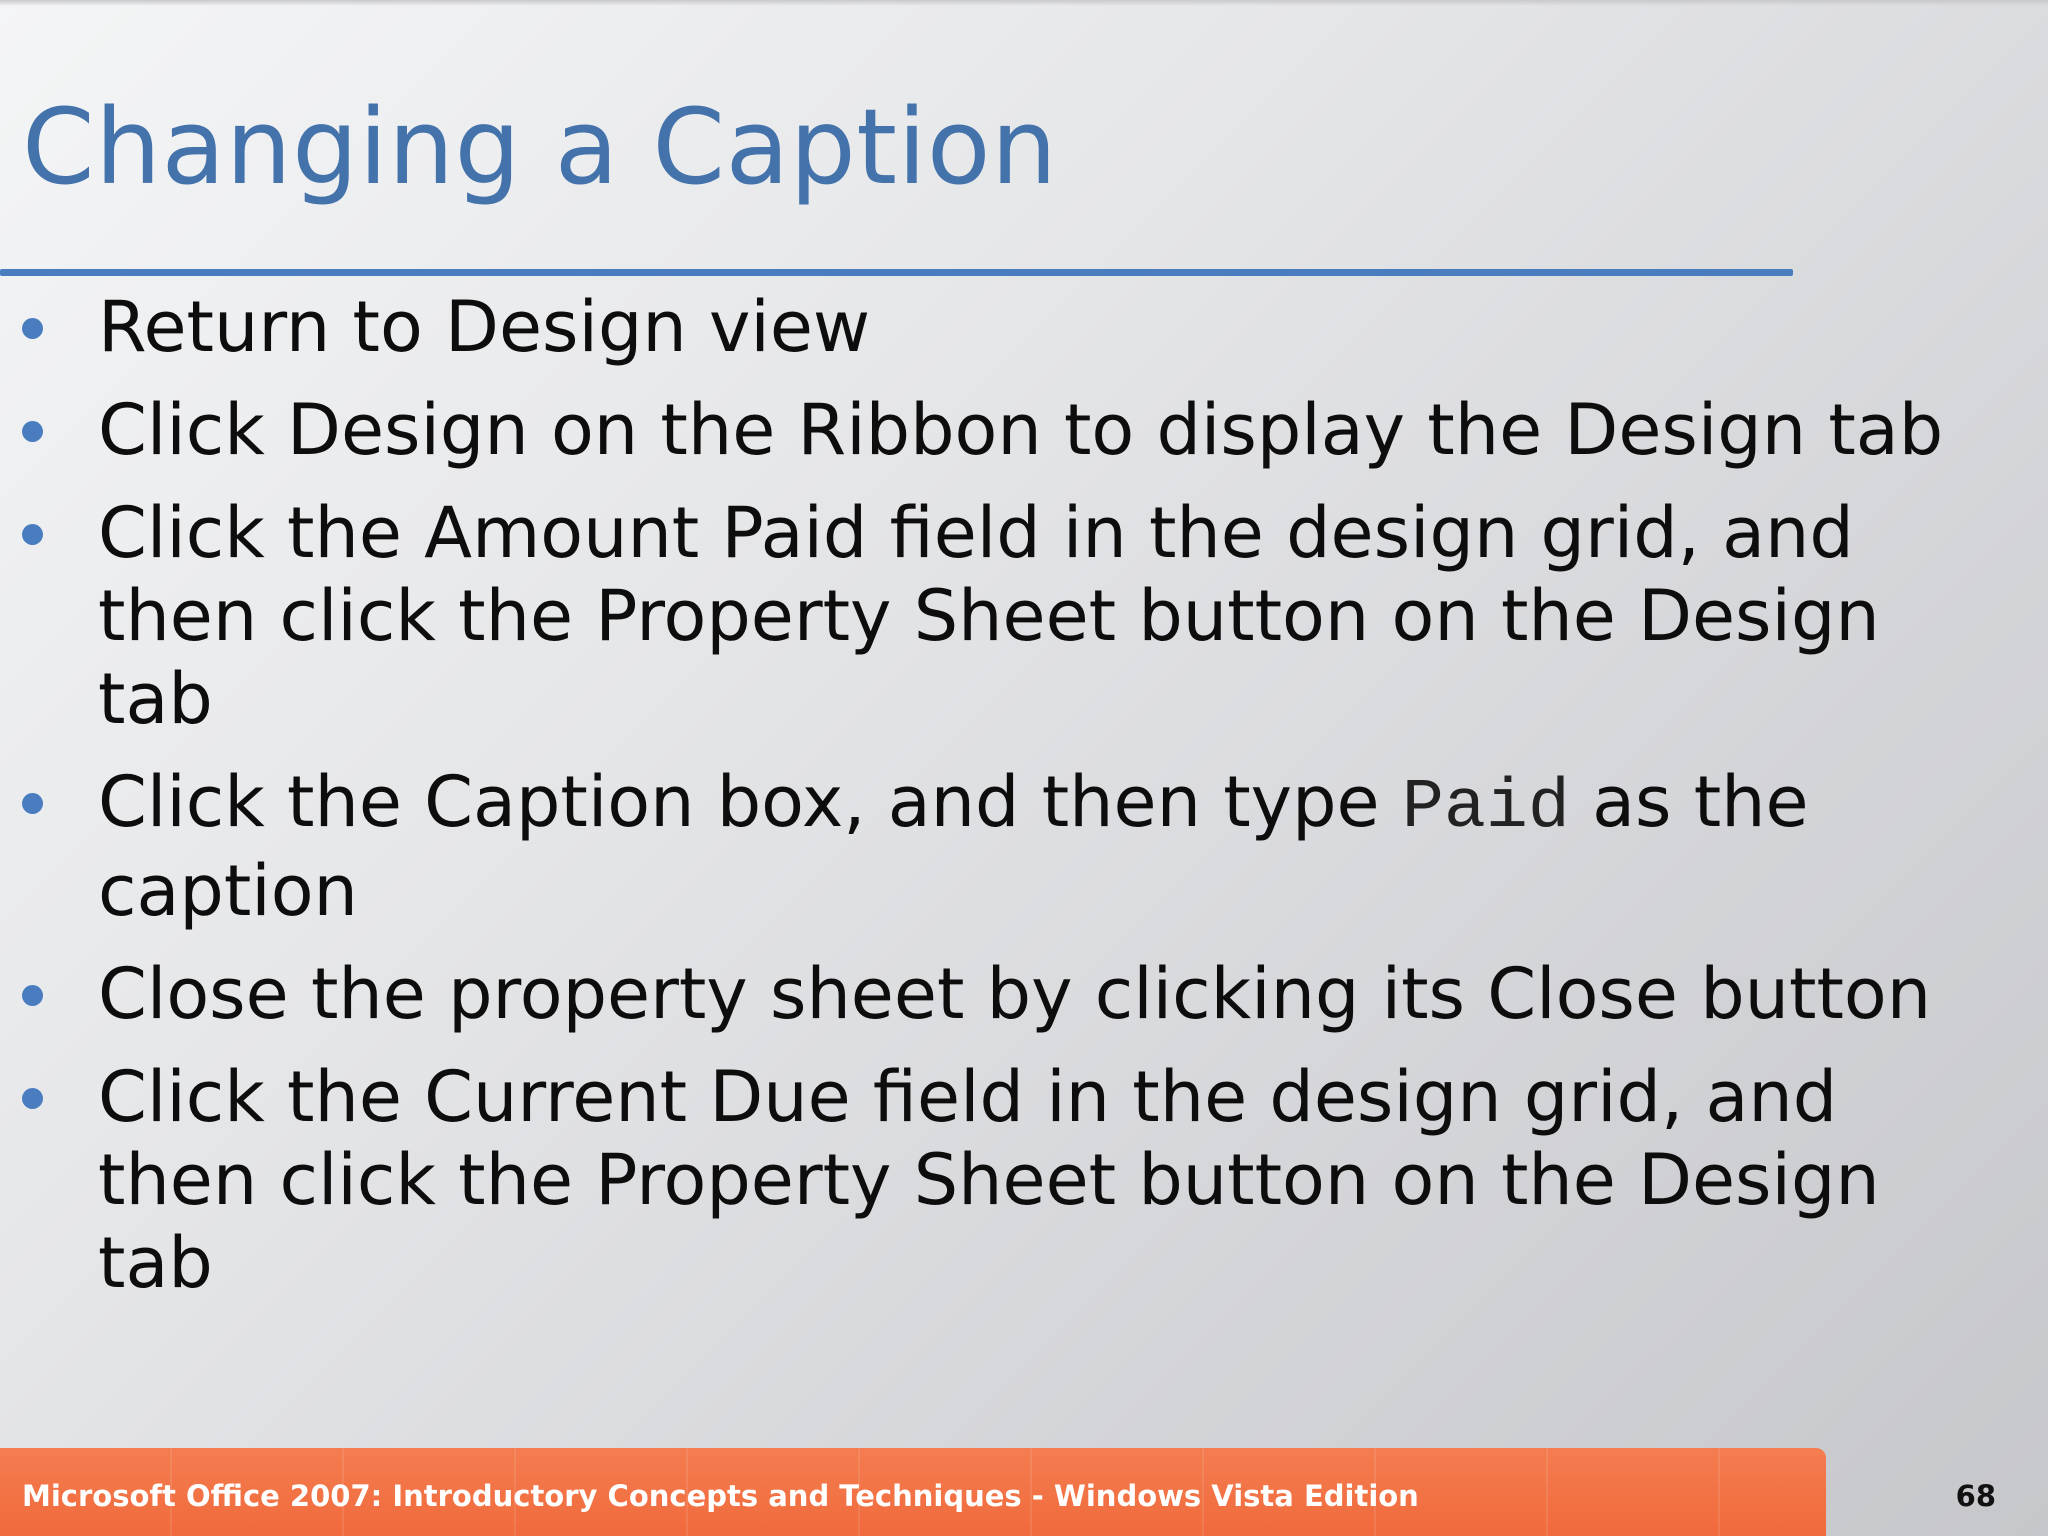 The height and width of the screenshot is (1536, 2048). I want to click on bullet-text: Return to Design view, so click(484, 327).